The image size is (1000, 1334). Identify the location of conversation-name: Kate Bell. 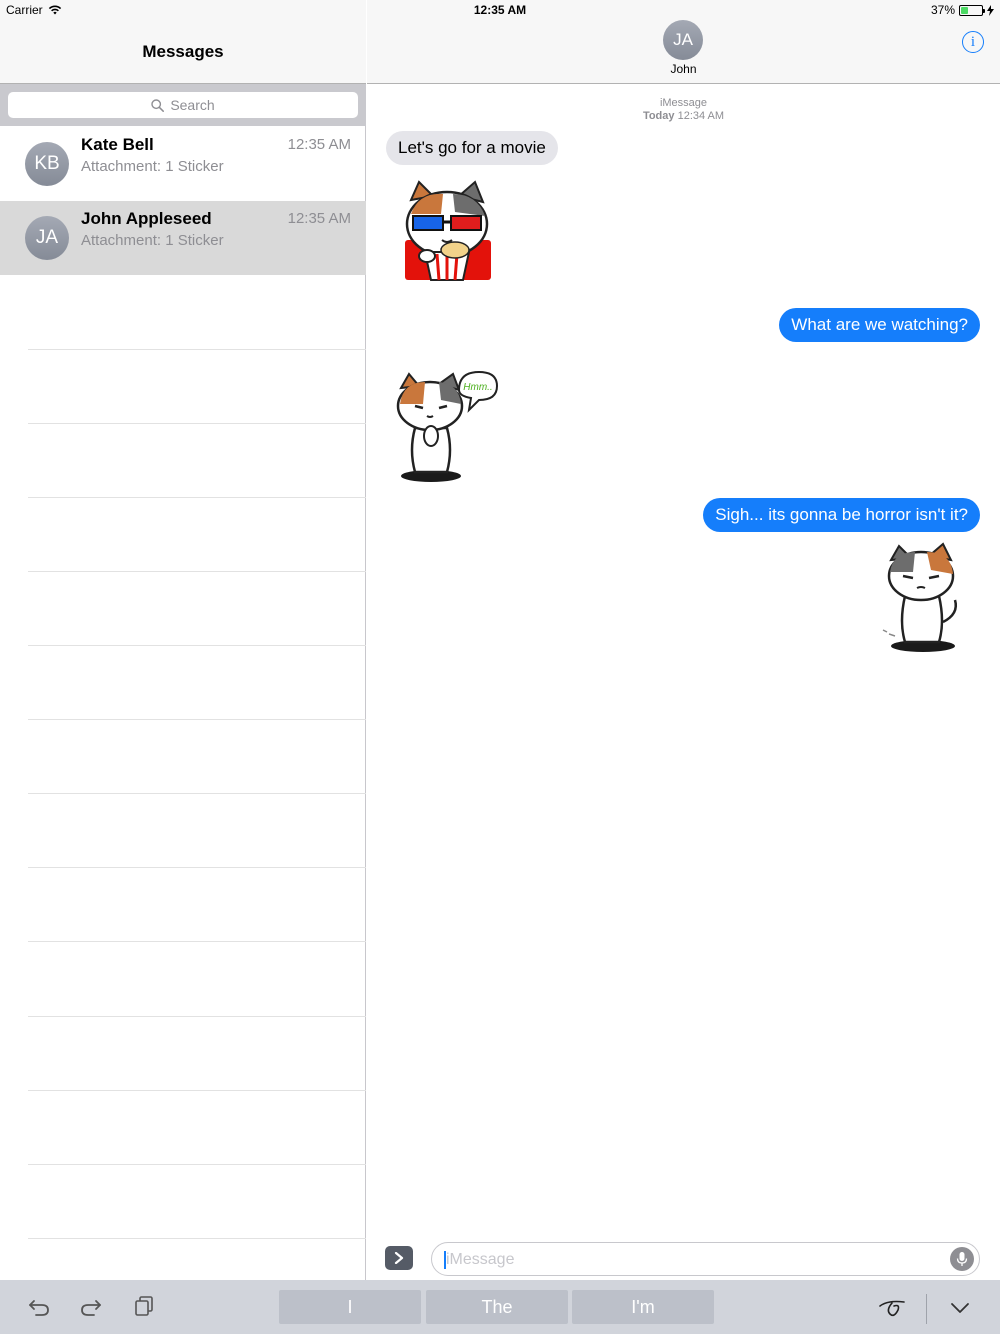
(117, 144).